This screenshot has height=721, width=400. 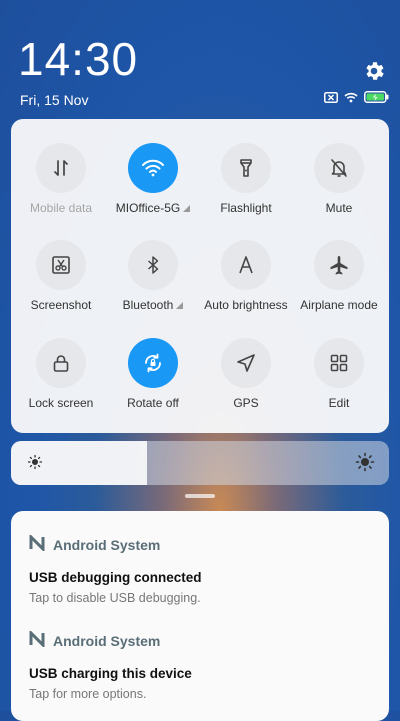 What do you see at coordinates (246, 265) in the screenshot?
I see `auto-brightness-icon` at bounding box center [246, 265].